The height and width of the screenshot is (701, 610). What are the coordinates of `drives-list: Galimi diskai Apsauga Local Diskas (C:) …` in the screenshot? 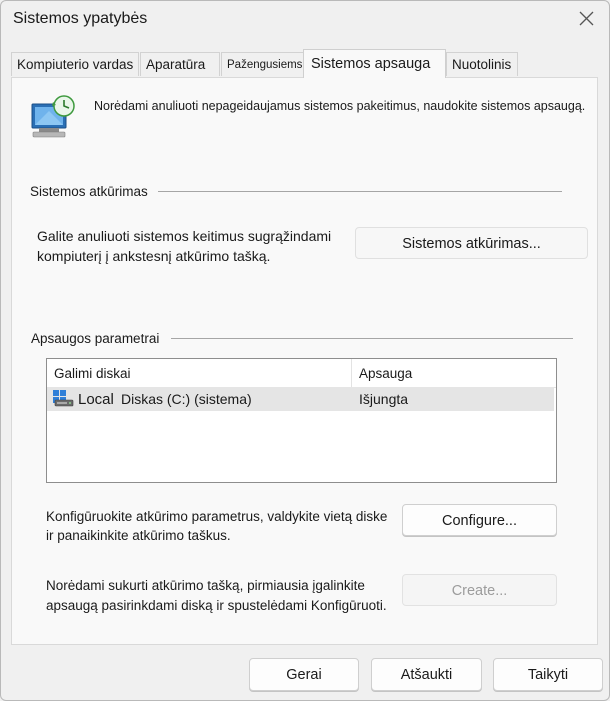 It's located at (301, 420).